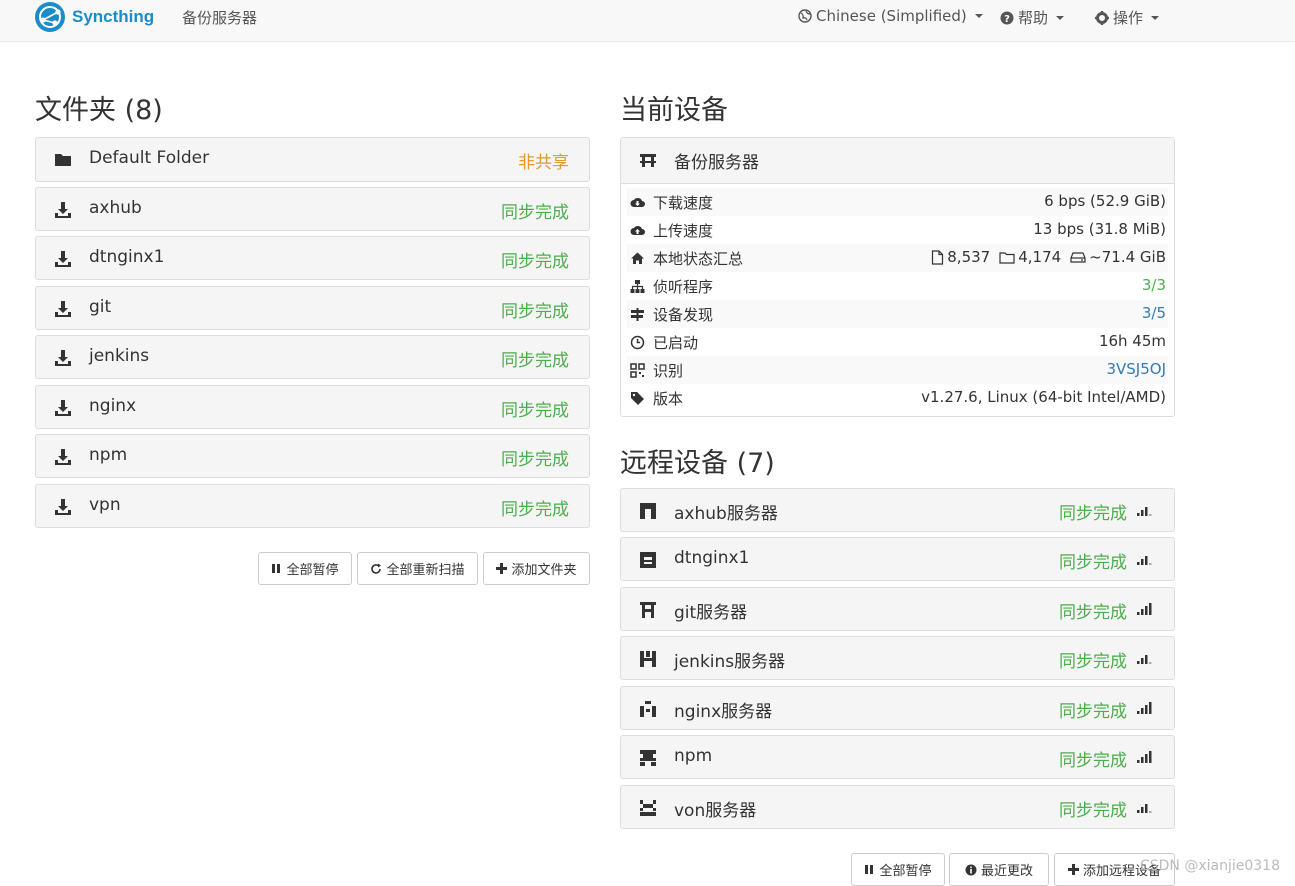 The width and height of the screenshot is (1295, 886). What do you see at coordinates (668, 371) in the screenshot?
I see `identification-label: 识别` at bounding box center [668, 371].